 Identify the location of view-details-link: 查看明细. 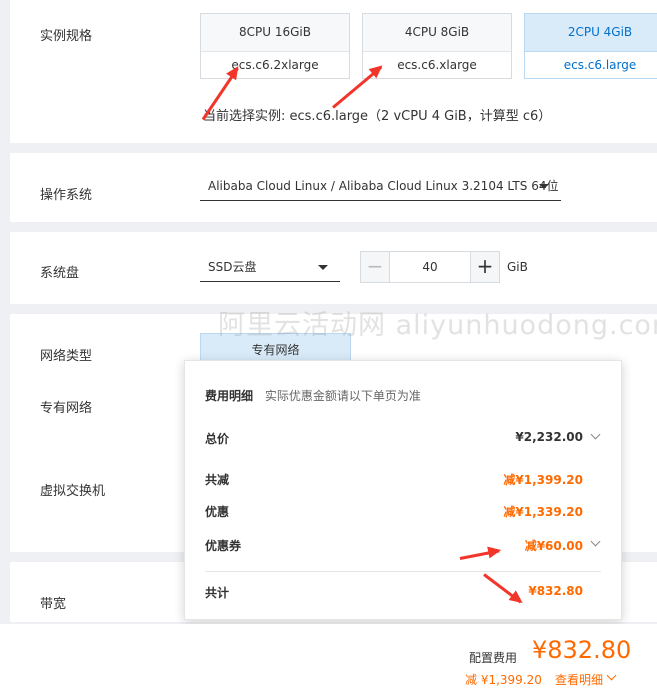
(579, 679).